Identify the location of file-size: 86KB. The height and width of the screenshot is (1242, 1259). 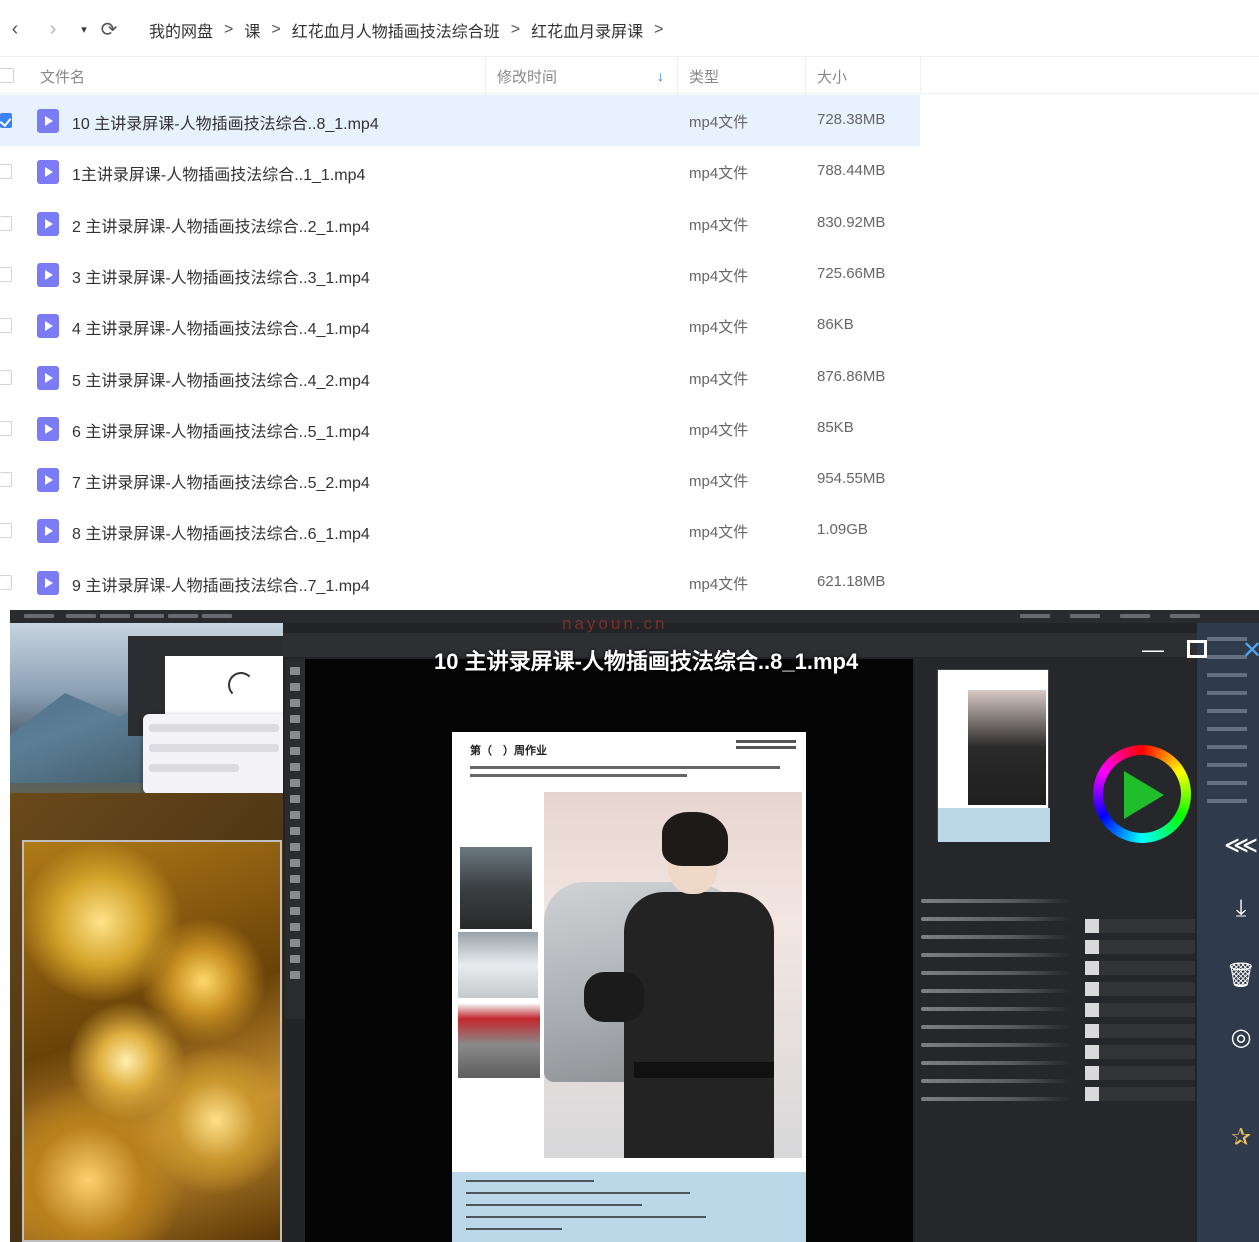
(835, 325).